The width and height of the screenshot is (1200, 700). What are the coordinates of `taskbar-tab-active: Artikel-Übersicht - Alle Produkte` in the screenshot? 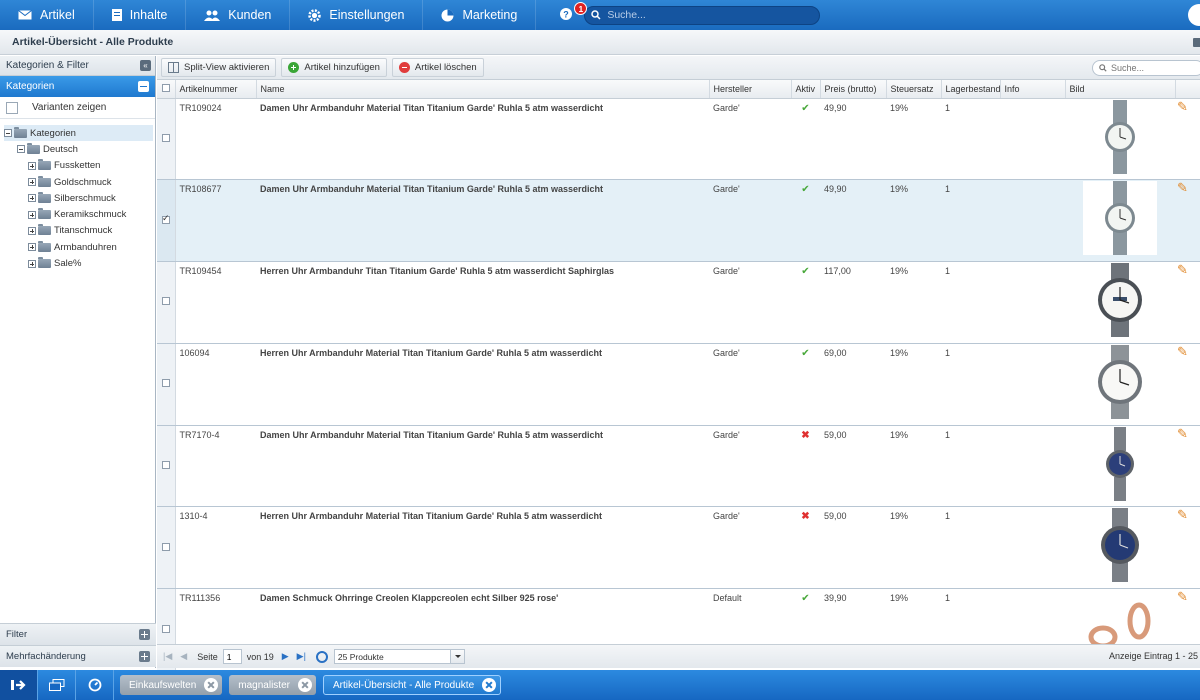 It's located at (412, 685).